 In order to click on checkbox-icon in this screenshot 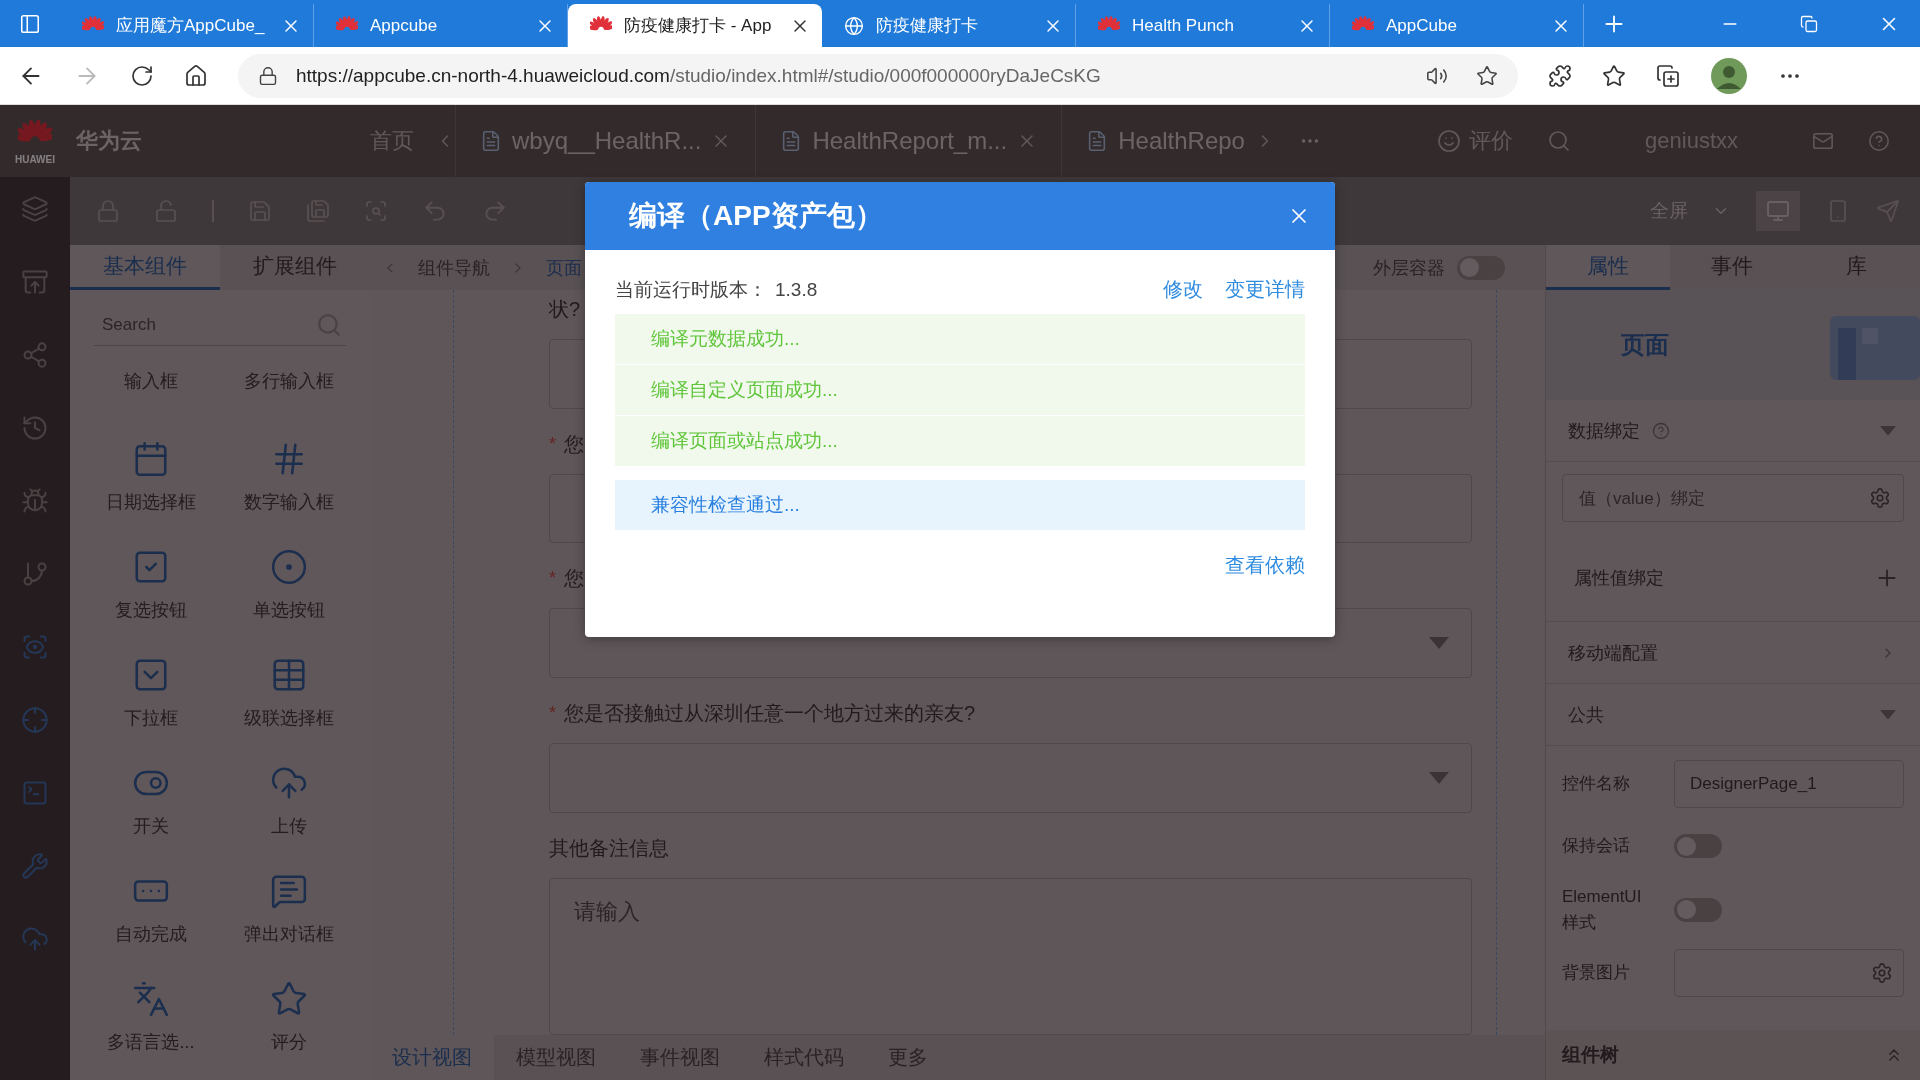, I will do `click(151, 567)`.